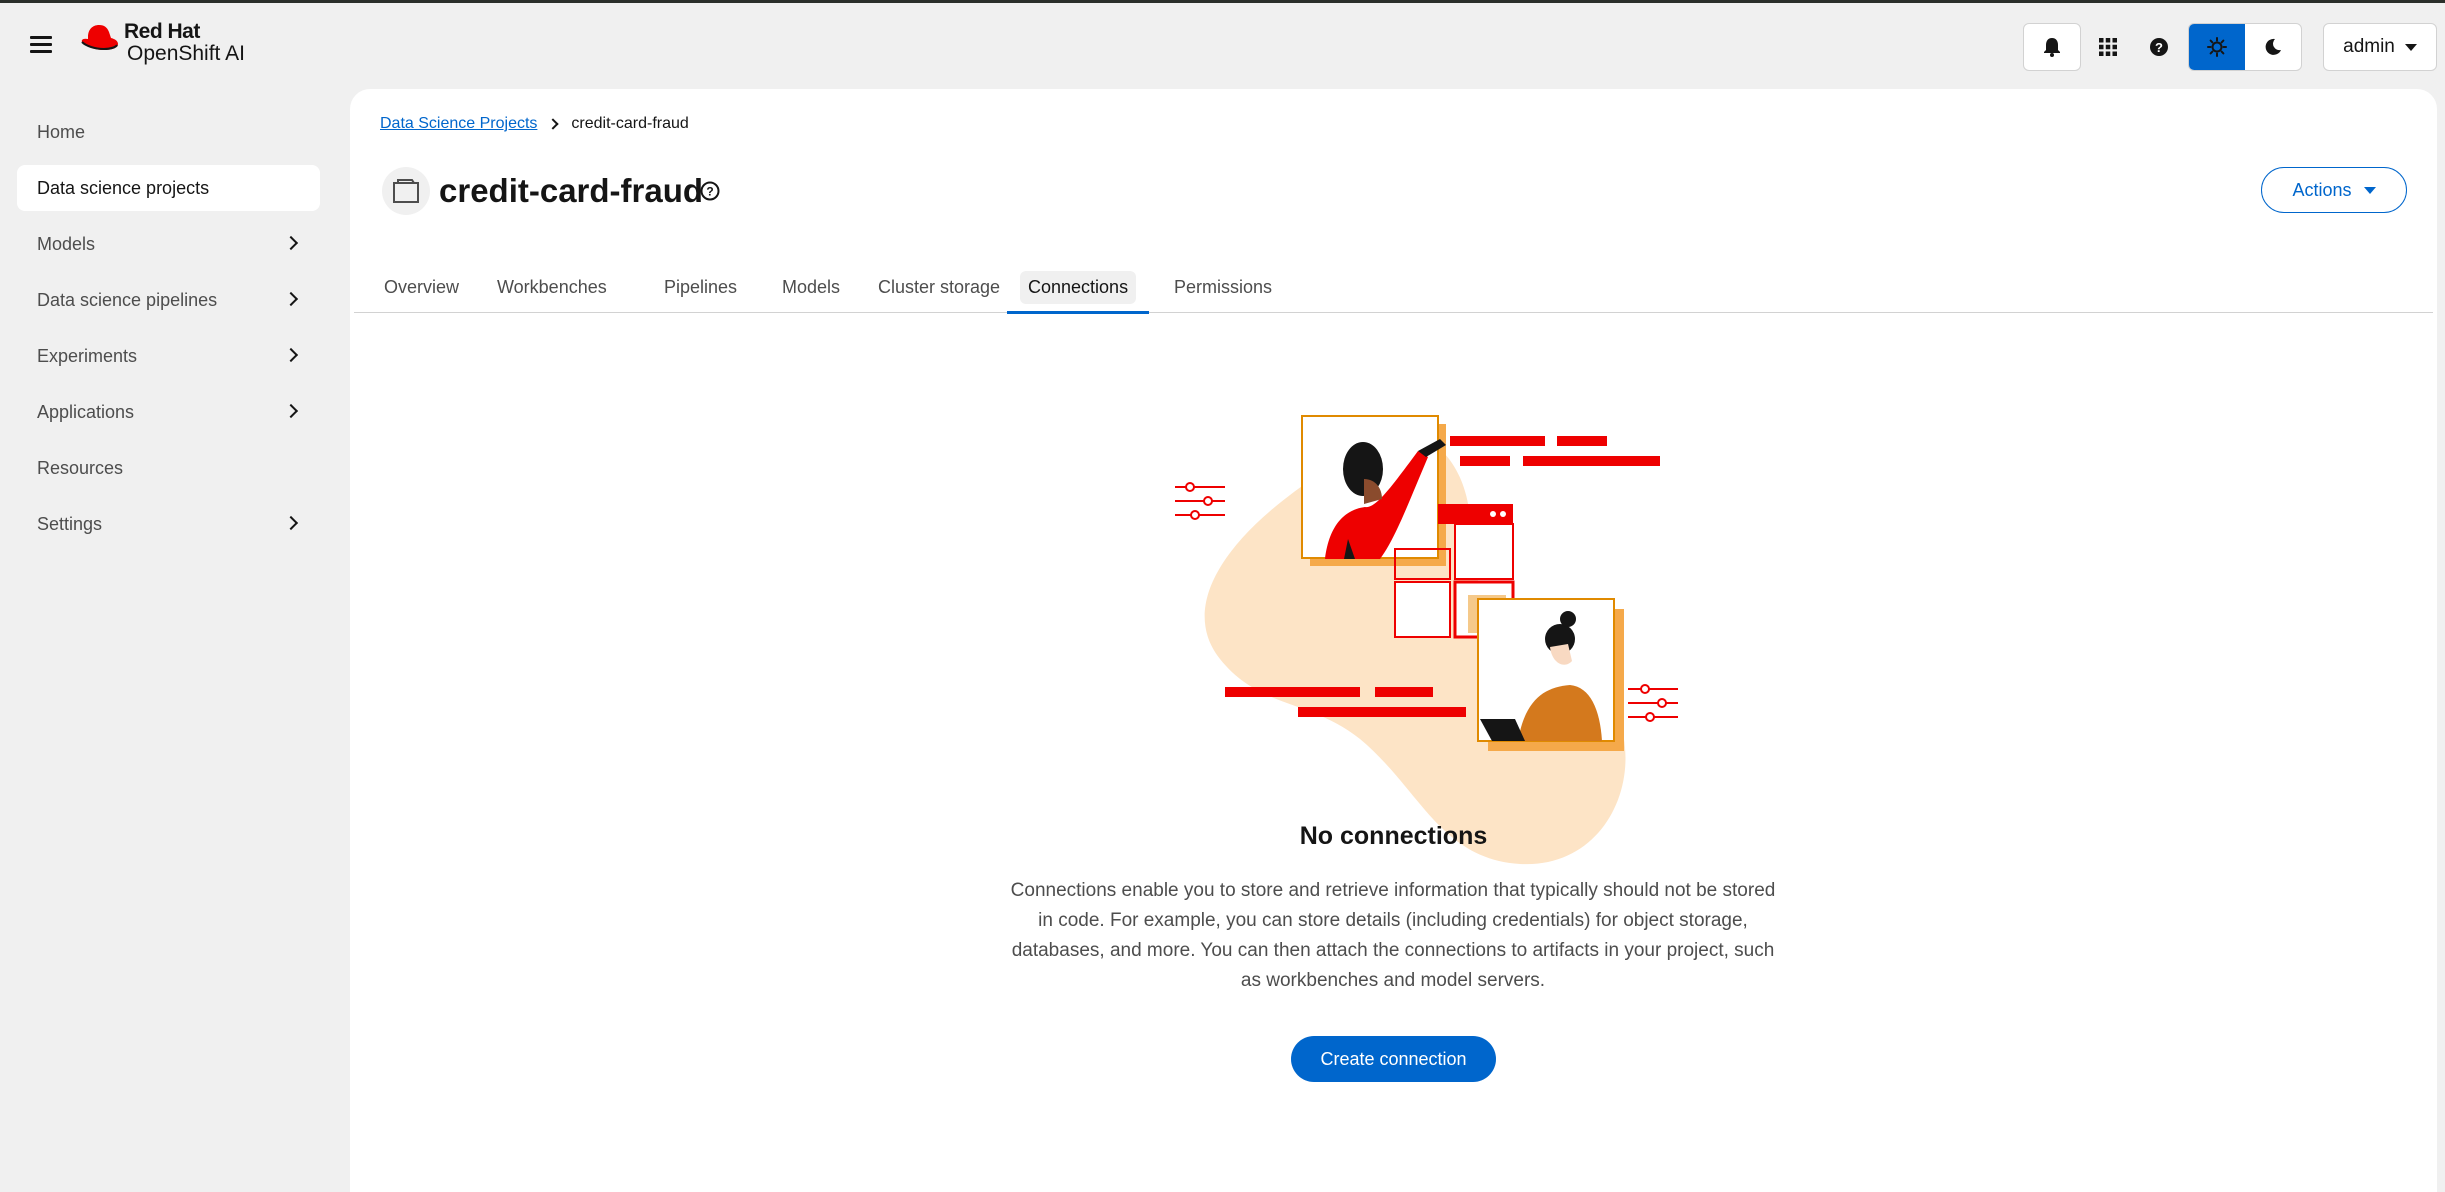 The image size is (2445, 1192). What do you see at coordinates (61, 131) in the screenshot?
I see `sidebar-item-label: Home` at bounding box center [61, 131].